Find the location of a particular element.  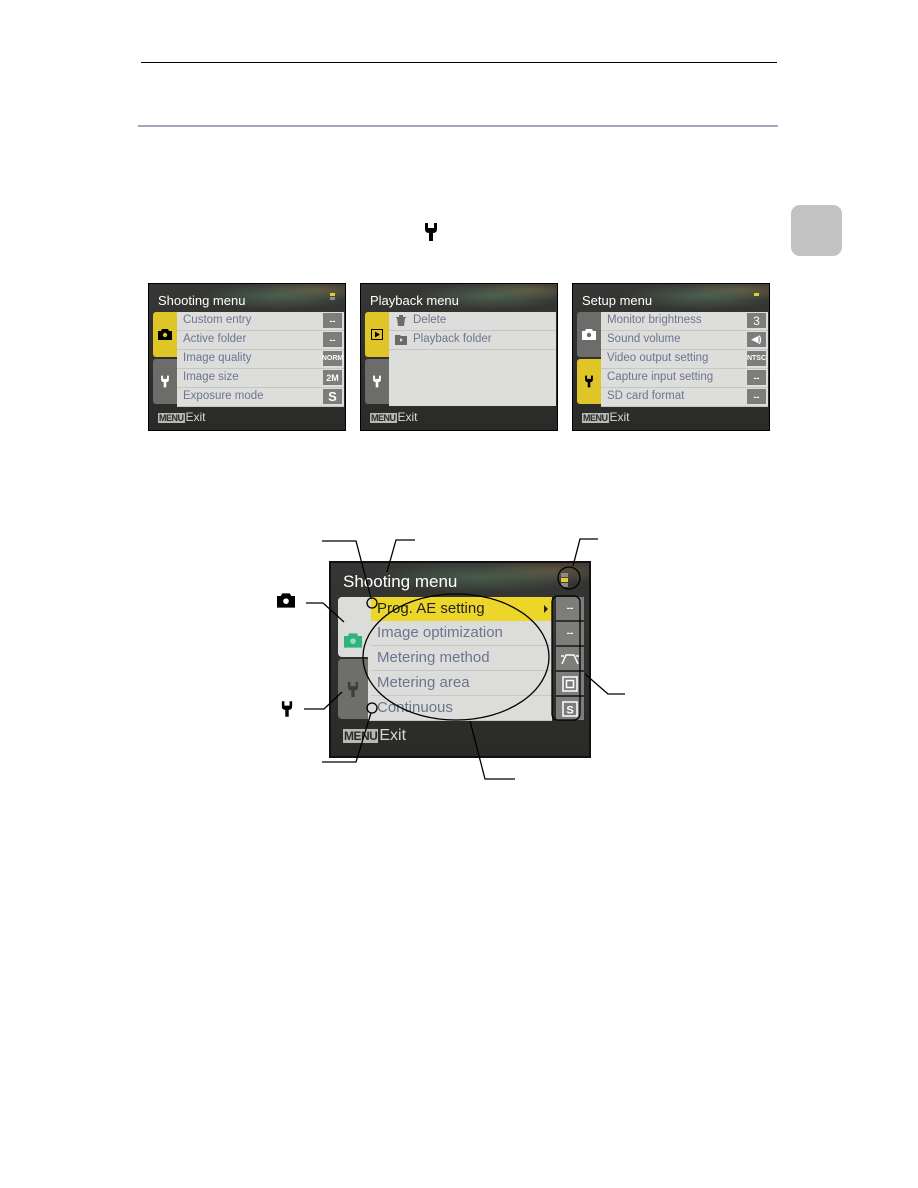

chevron-right-icon is located at coordinates (546, 609).